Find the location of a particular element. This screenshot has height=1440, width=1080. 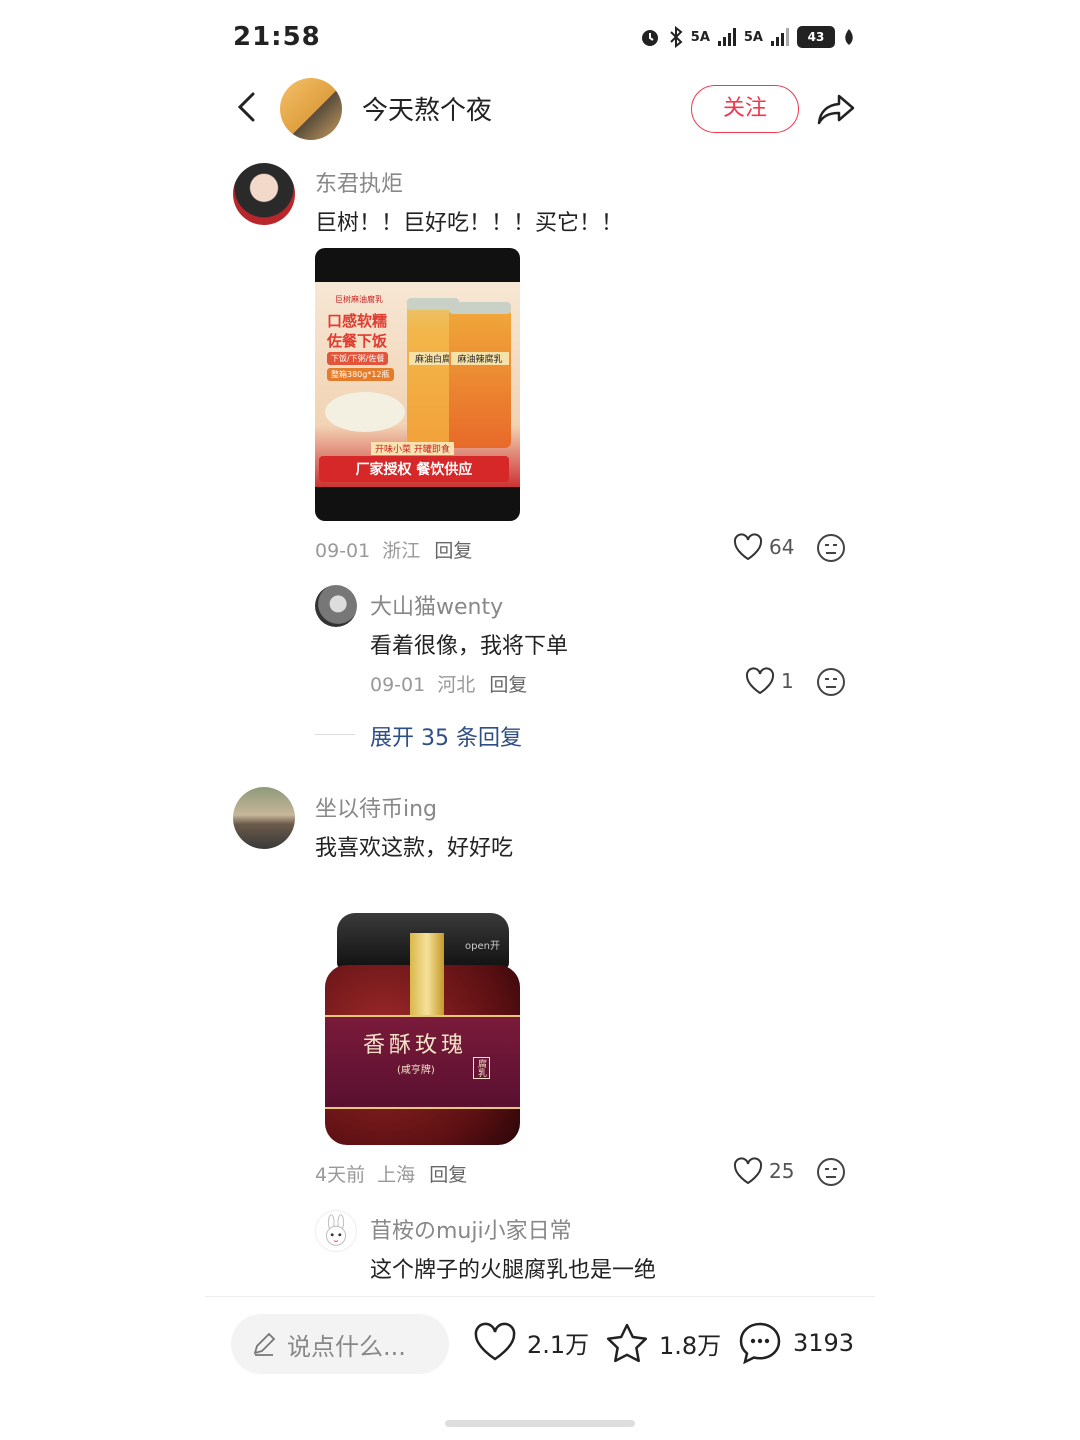

jar-label-title: 香酥玫瑰 is located at coordinates (415, 1045).